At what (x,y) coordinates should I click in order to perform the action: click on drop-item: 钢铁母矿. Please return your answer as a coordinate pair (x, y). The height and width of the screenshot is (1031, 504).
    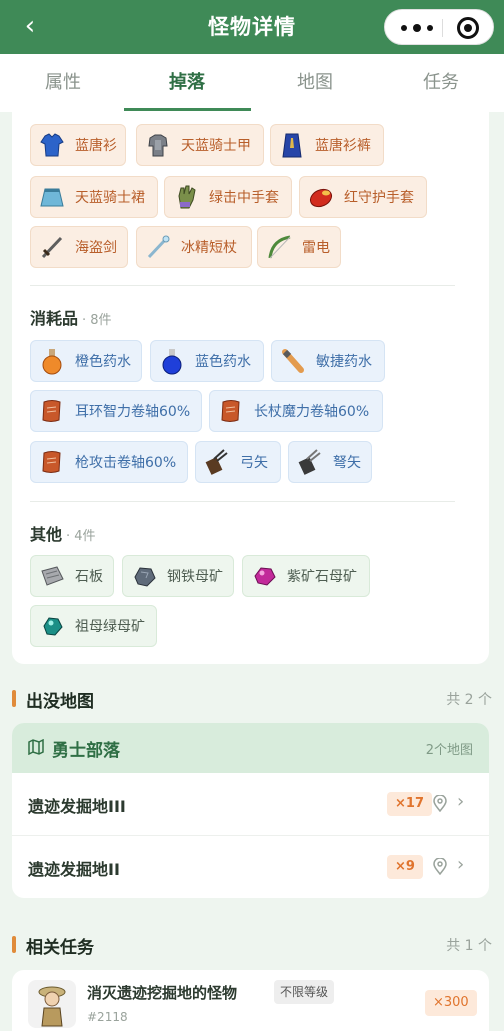
    Looking at the image, I should click on (178, 576).